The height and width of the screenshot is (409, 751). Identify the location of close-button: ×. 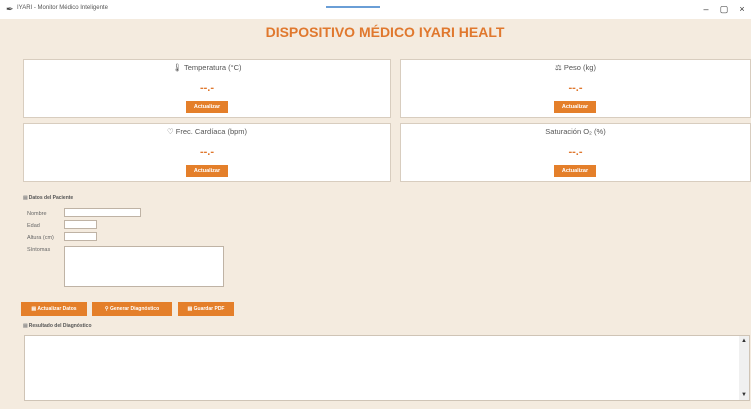
(742, 9).